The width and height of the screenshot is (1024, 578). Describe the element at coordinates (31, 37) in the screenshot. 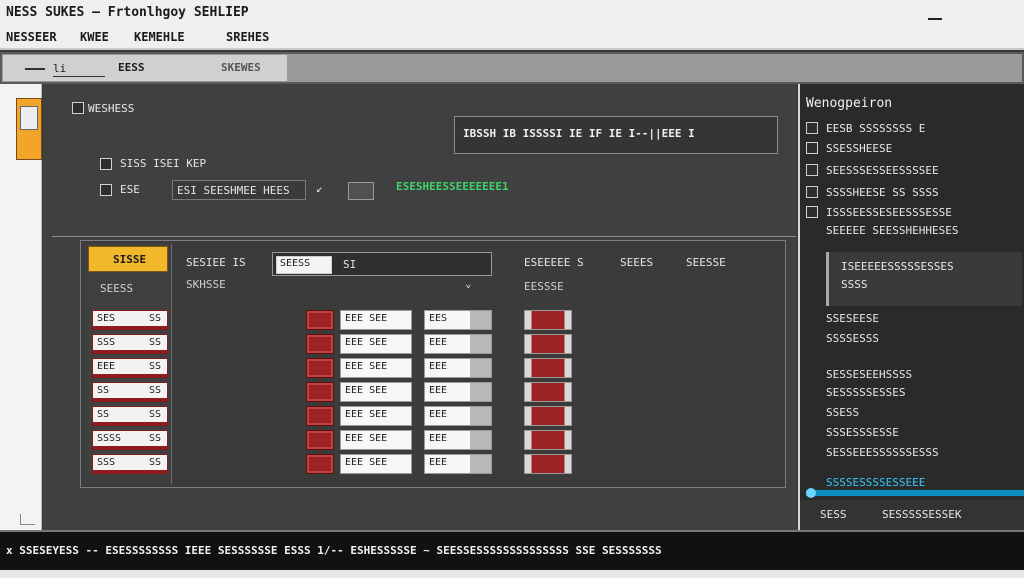

I see `menu-item-1: NESSEER` at that location.